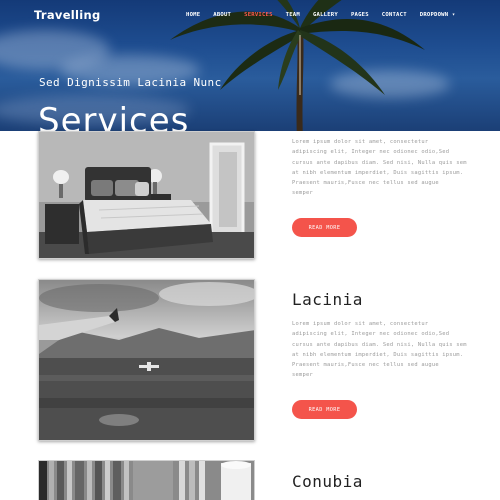 This screenshot has width=500, height=500. Describe the element at coordinates (438, 15) in the screenshot. I see `nav-dropdown: DROPDOWN ▾` at that location.